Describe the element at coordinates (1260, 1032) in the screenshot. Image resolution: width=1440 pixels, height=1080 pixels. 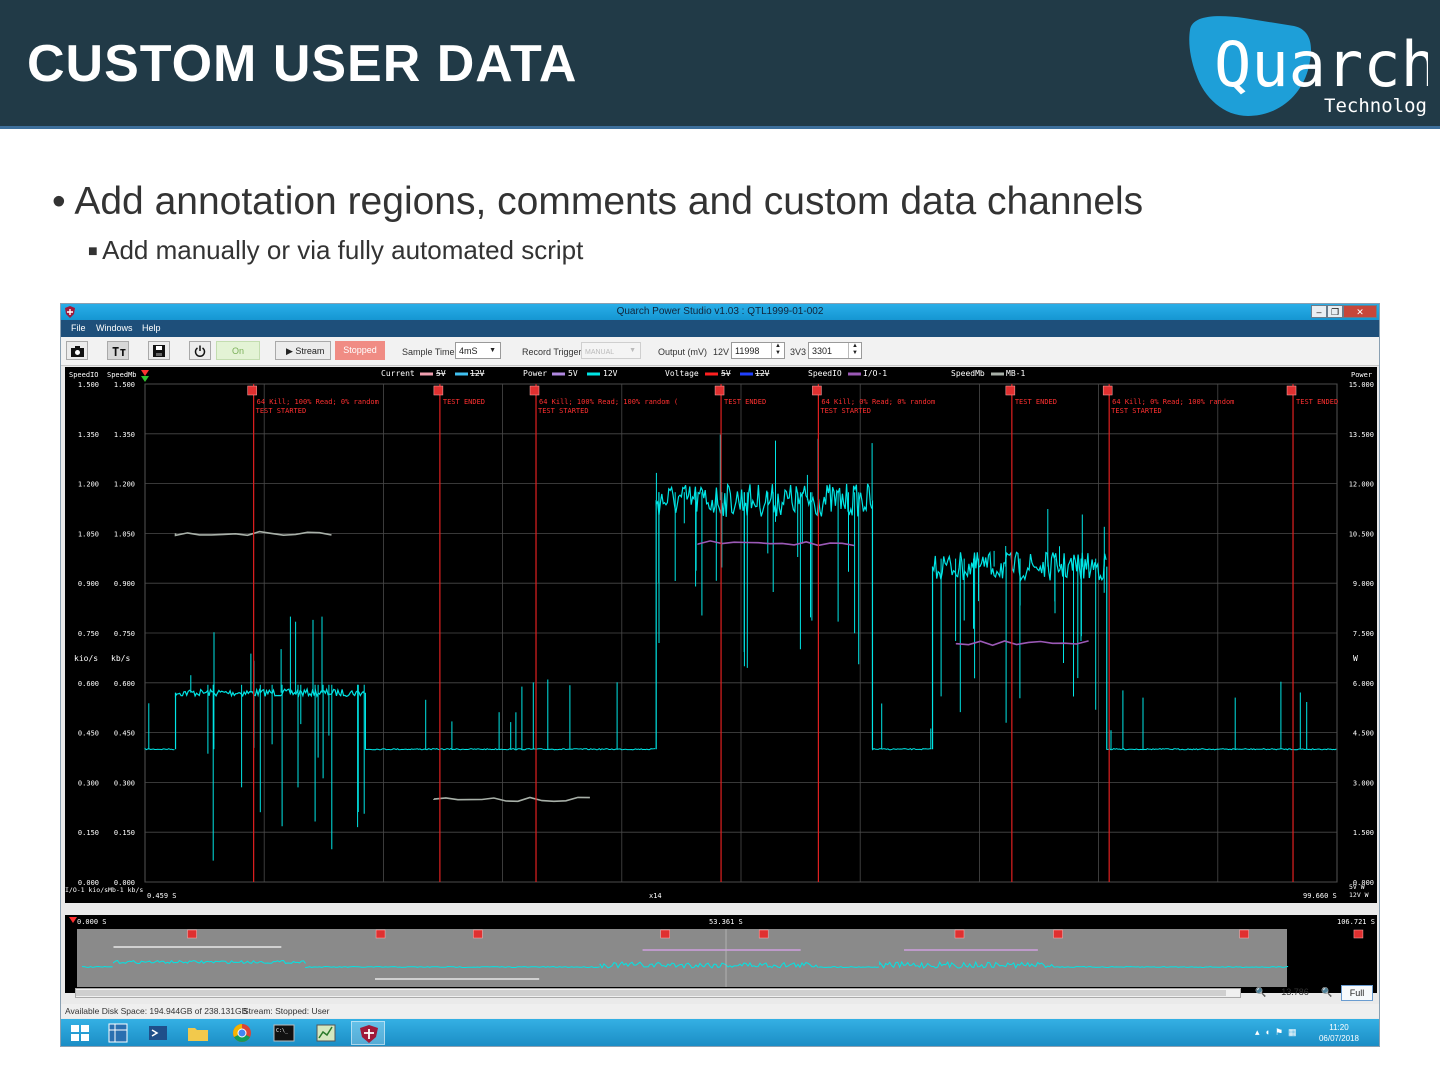
I see `tray-up-arrow-icon: ▴` at that location.